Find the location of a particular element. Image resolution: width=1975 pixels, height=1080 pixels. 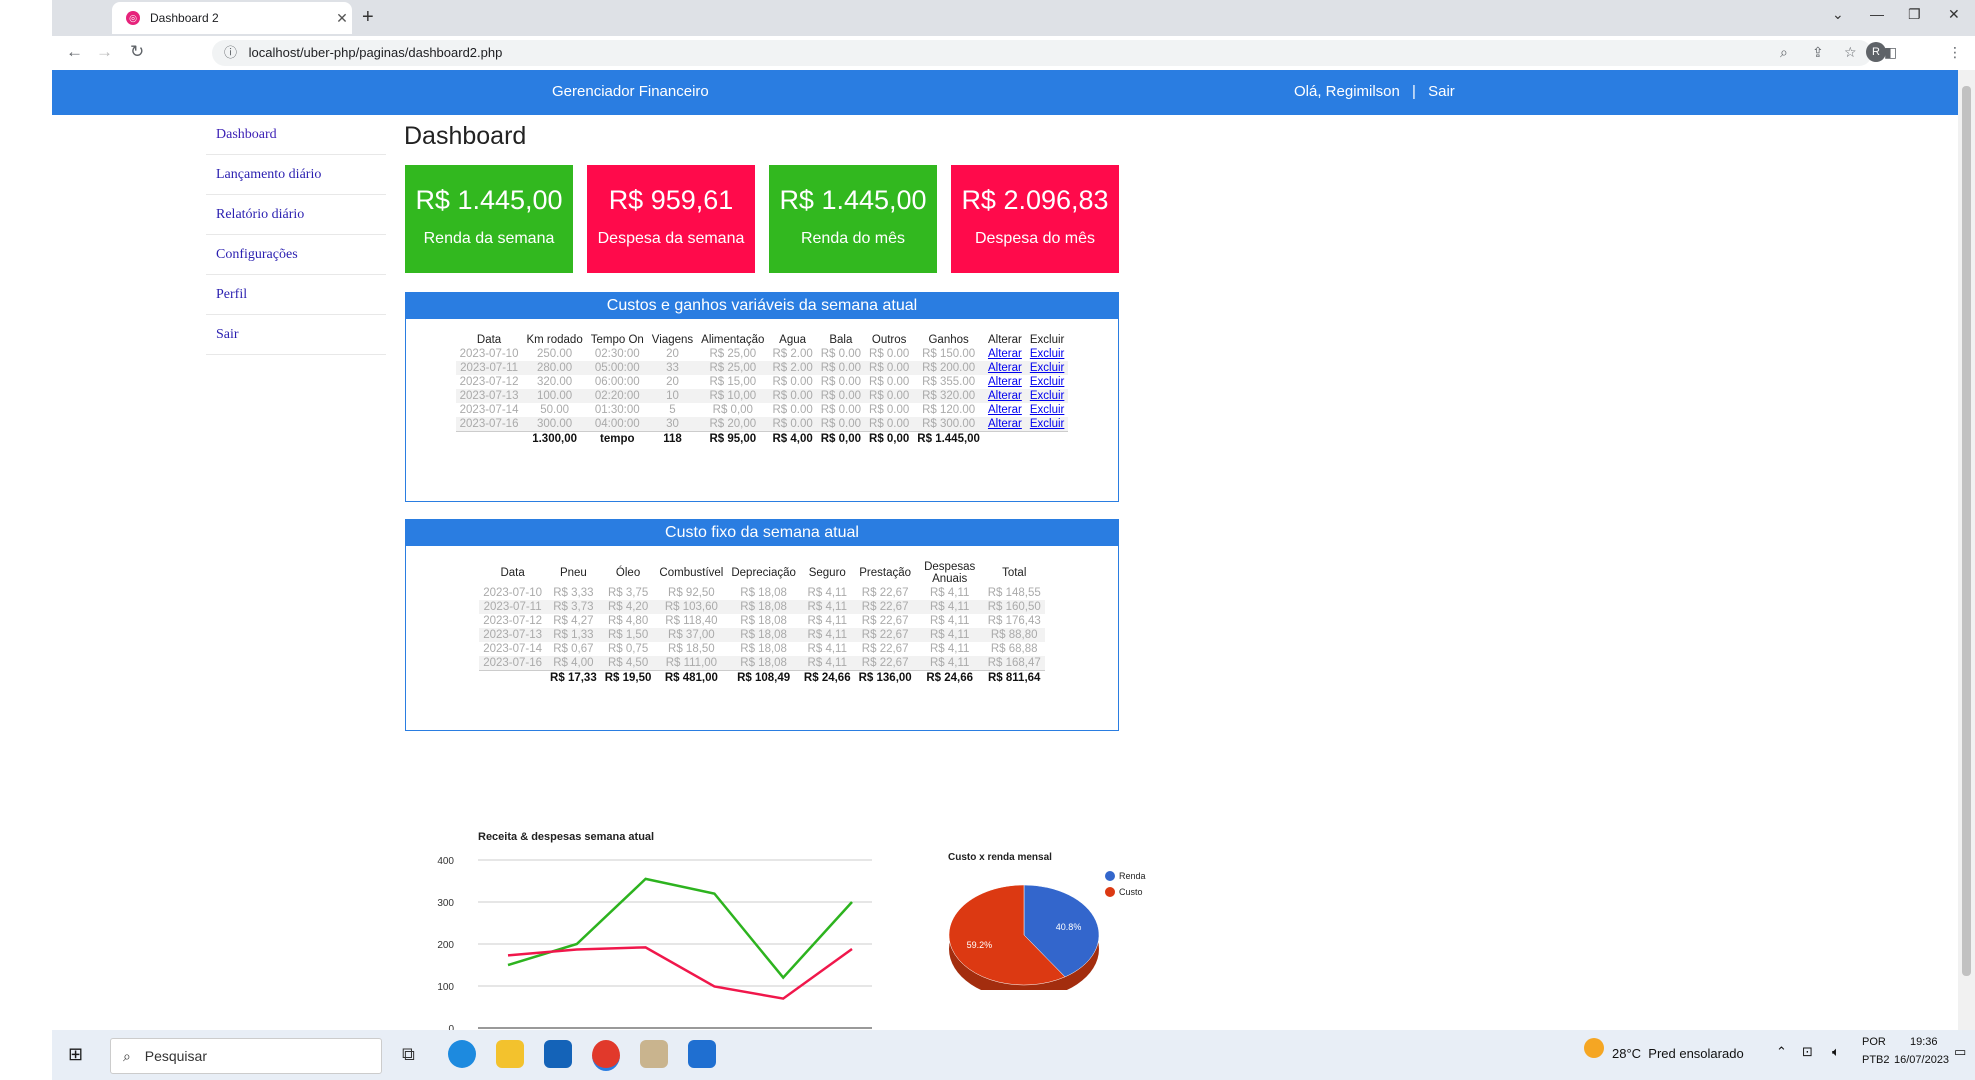

sidebar-item-perfil: Perfil is located at coordinates (296, 295).